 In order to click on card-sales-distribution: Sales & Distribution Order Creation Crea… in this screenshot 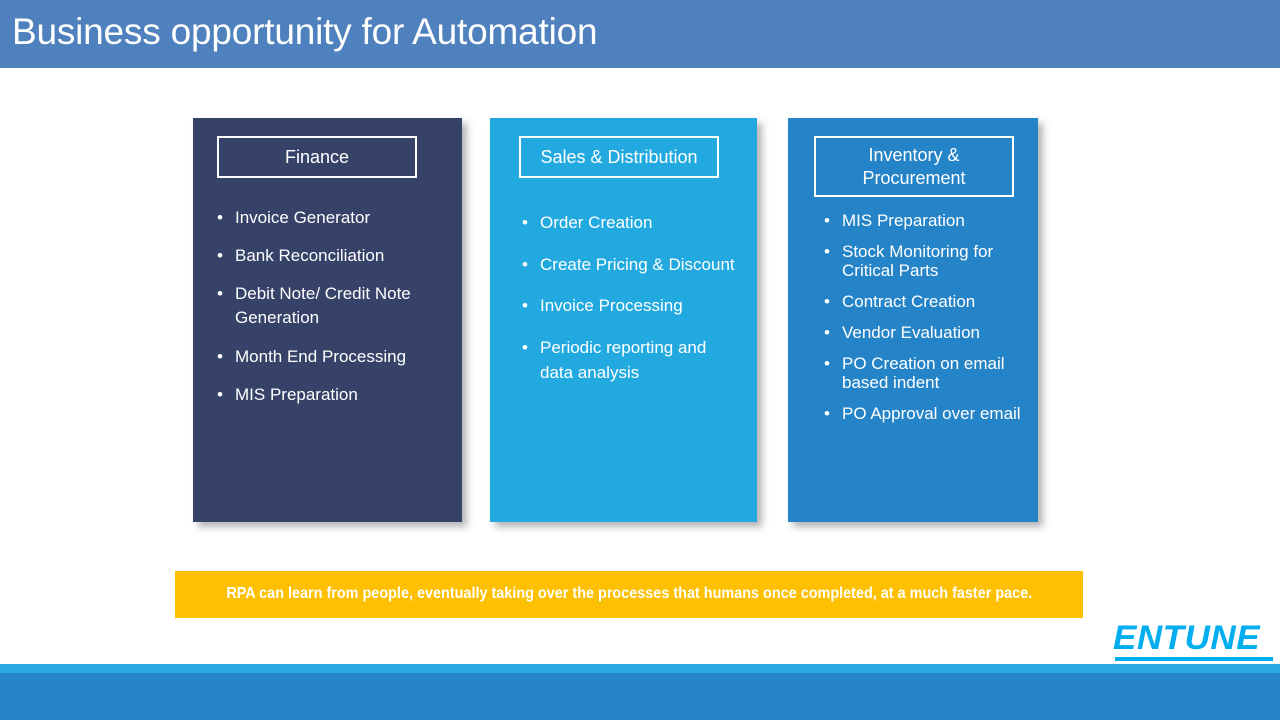, I will do `click(623, 320)`.